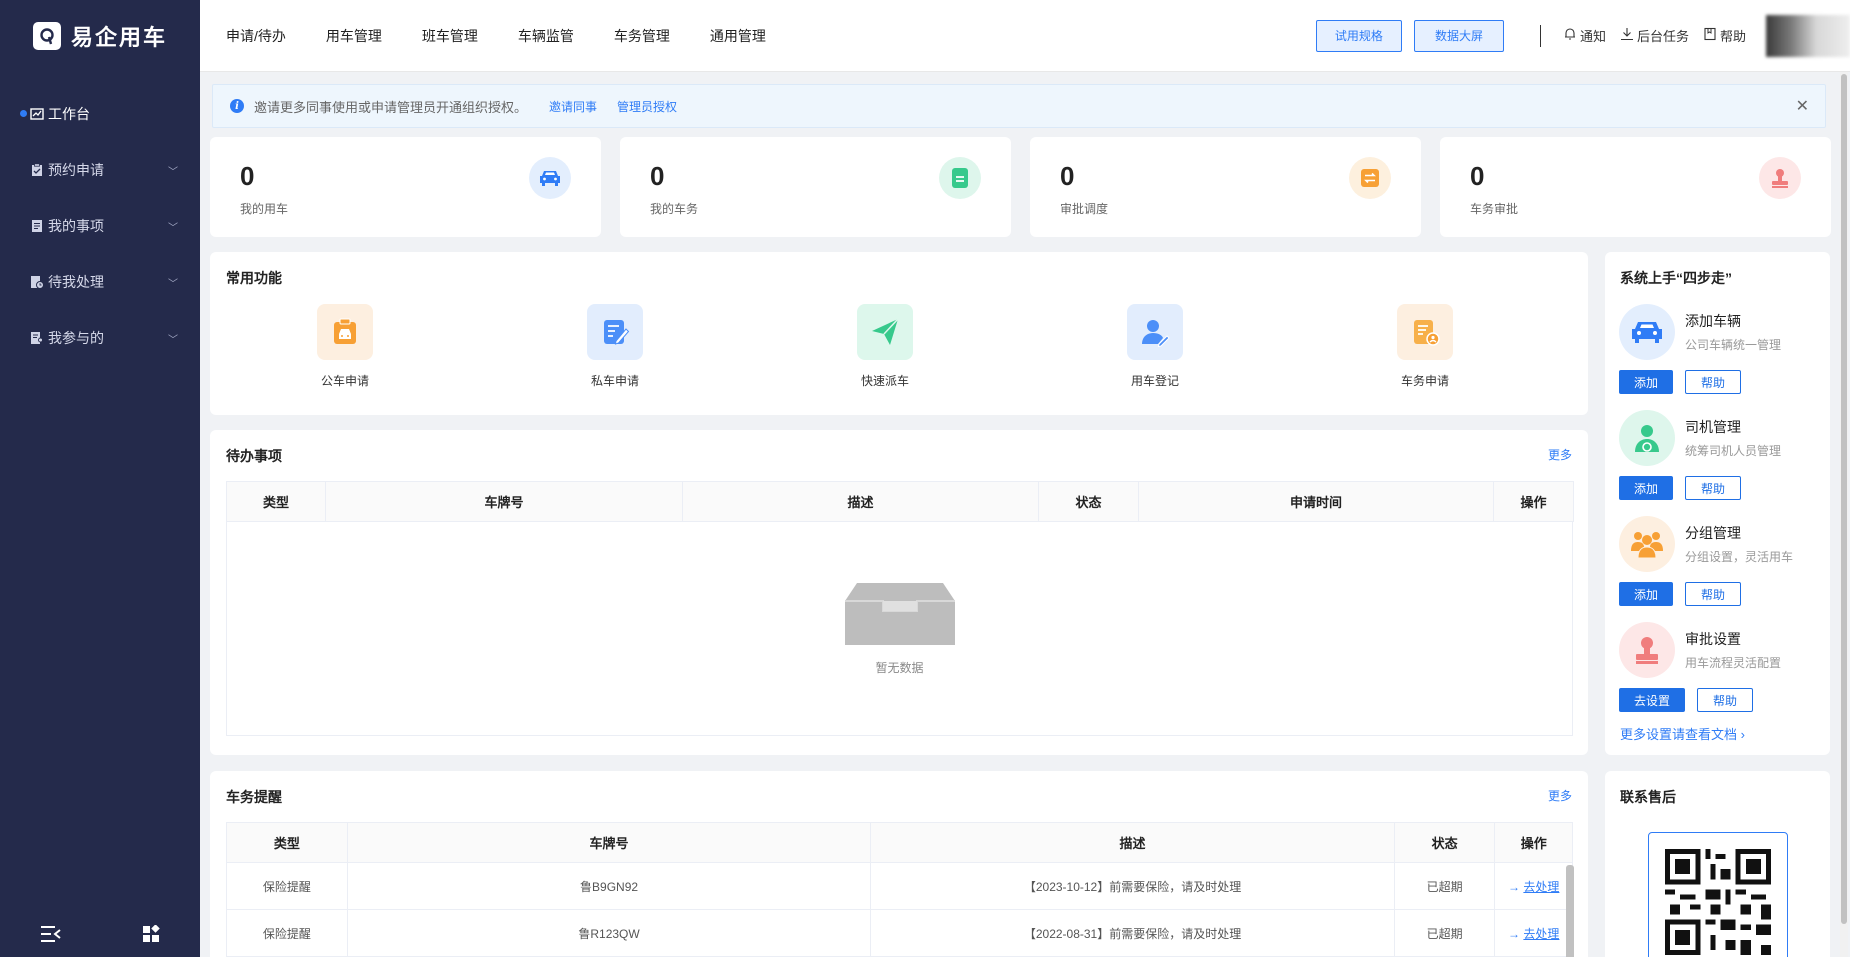 Image resolution: width=1850 pixels, height=957 pixels. I want to click on common-functions-title: 常用功能, so click(254, 278).